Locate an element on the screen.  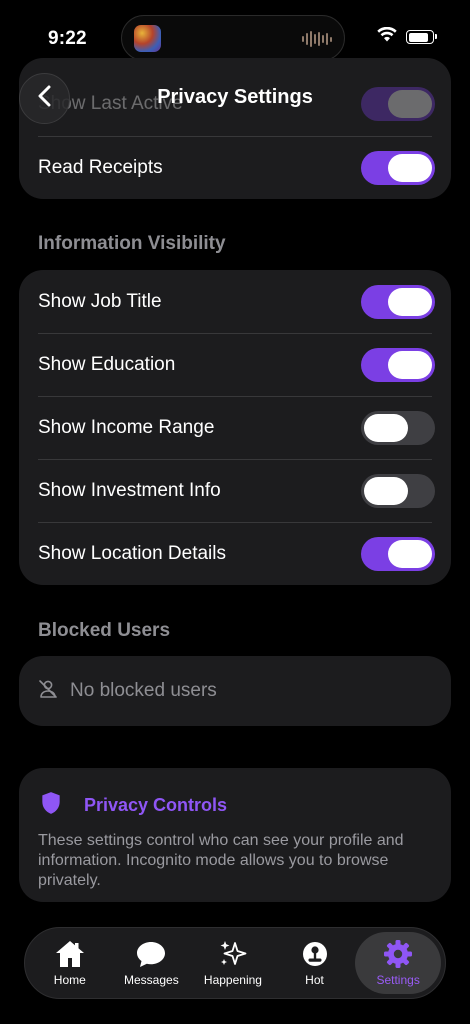
settings-row: Show Investment Info is located at coordinates (235, 490).